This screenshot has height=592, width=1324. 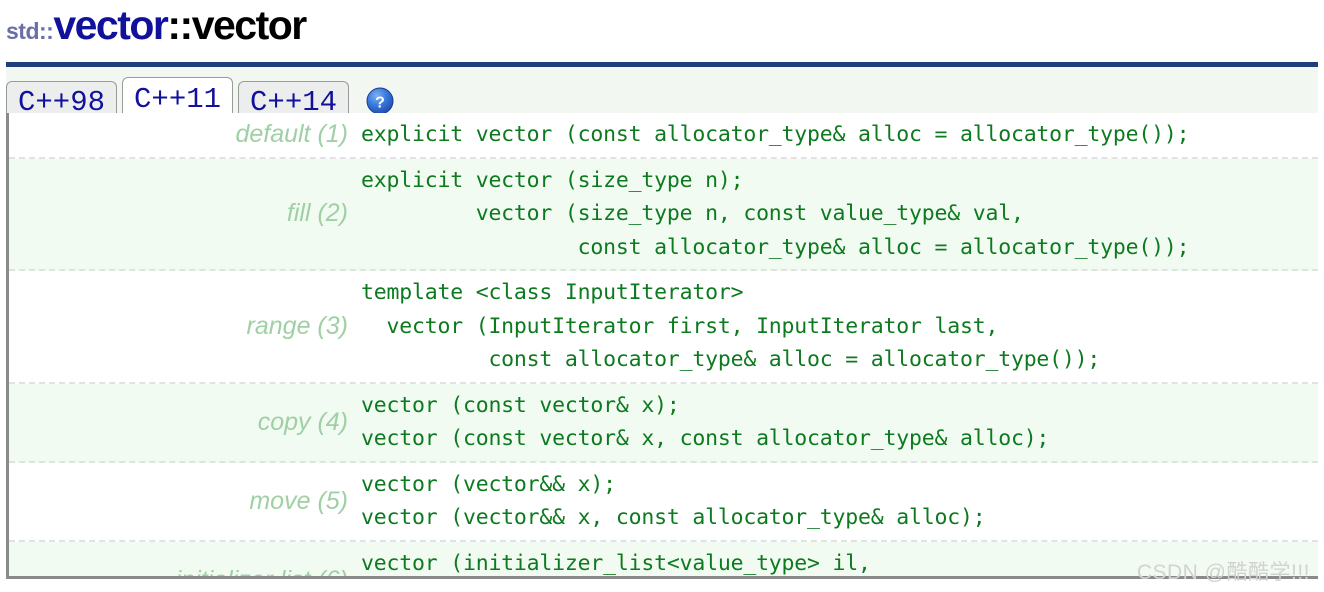 I want to click on page-title-member: vector, so click(x=249, y=25).